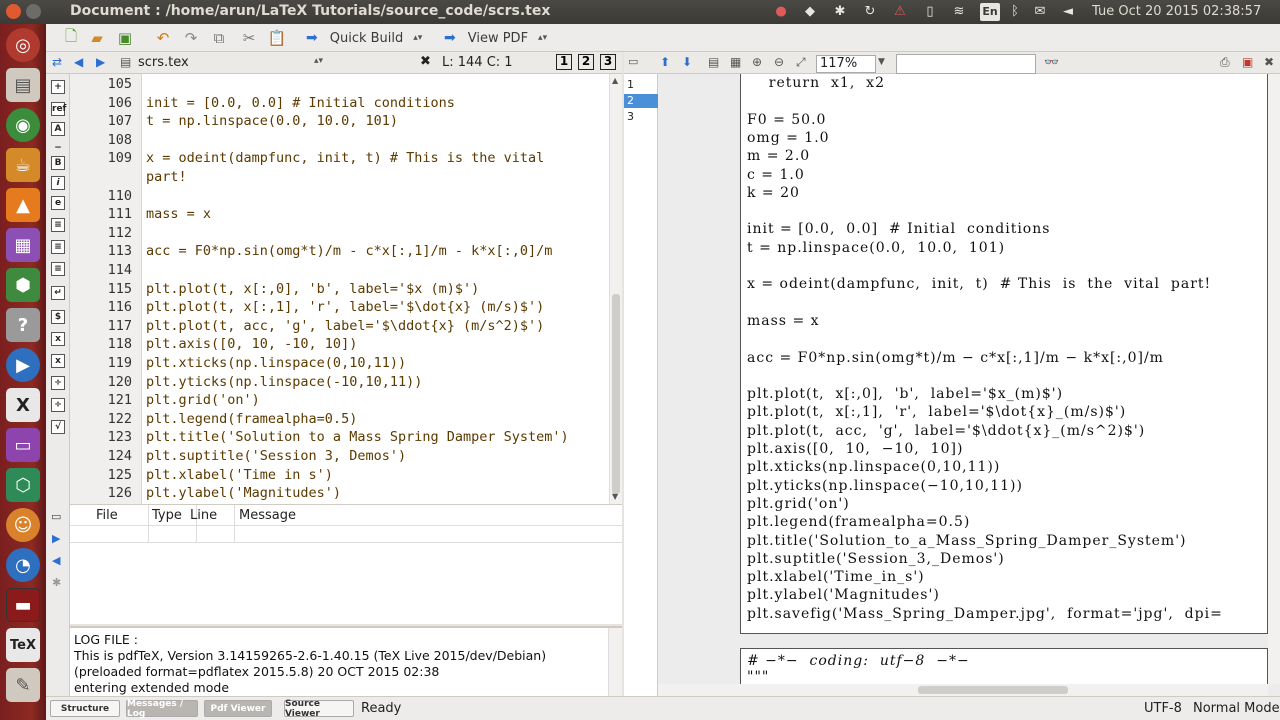 The width and height of the screenshot is (1280, 720). Describe the element at coordinates (56, 560) in the screenshot. I see `previous-error-icon: ◀` at that location.